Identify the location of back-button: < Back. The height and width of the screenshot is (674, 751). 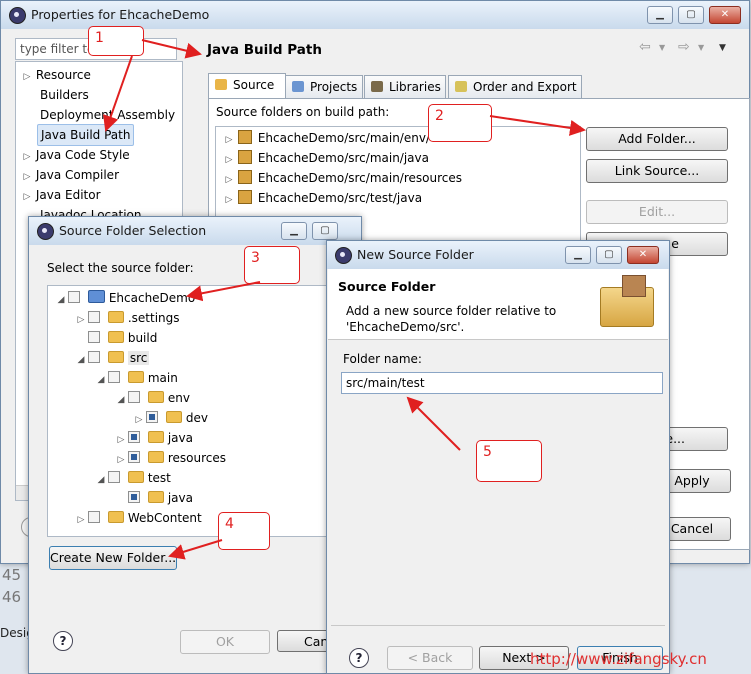
(430, 658).